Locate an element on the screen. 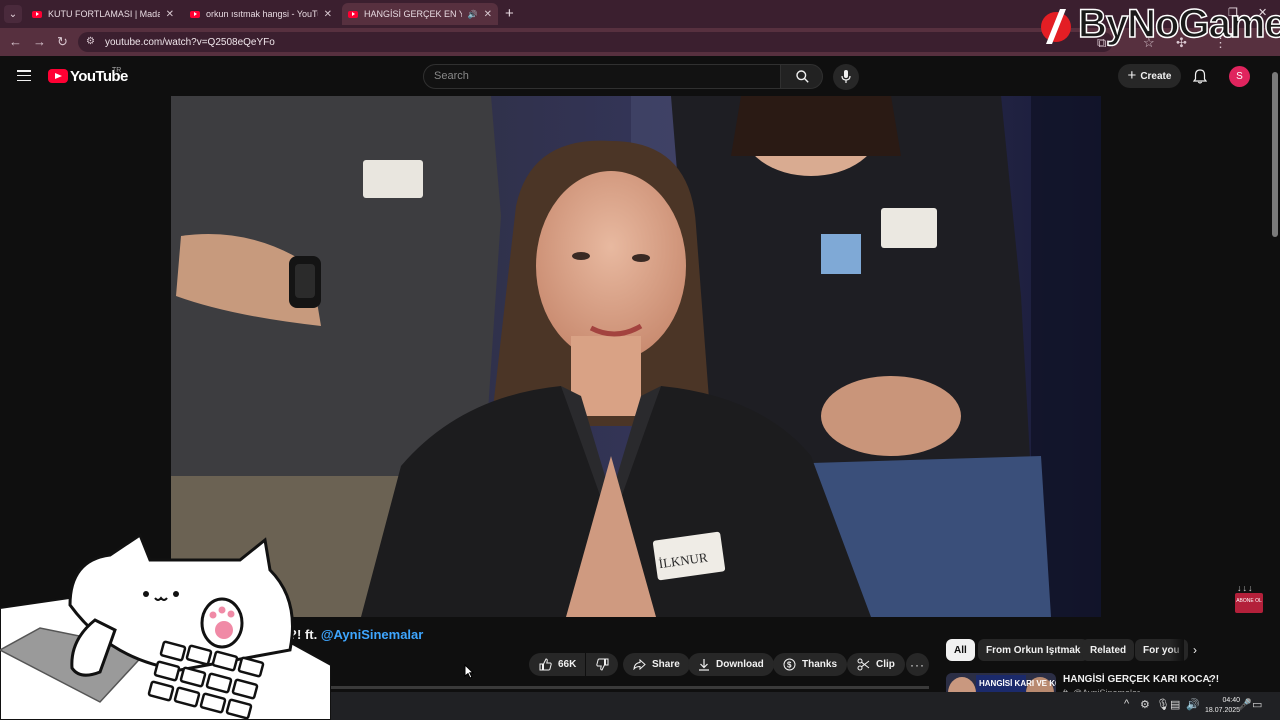 The height and width of the screenshot is (720, 1280). tray-notification-icon: ▭ is located at coordinates (1257, 704).